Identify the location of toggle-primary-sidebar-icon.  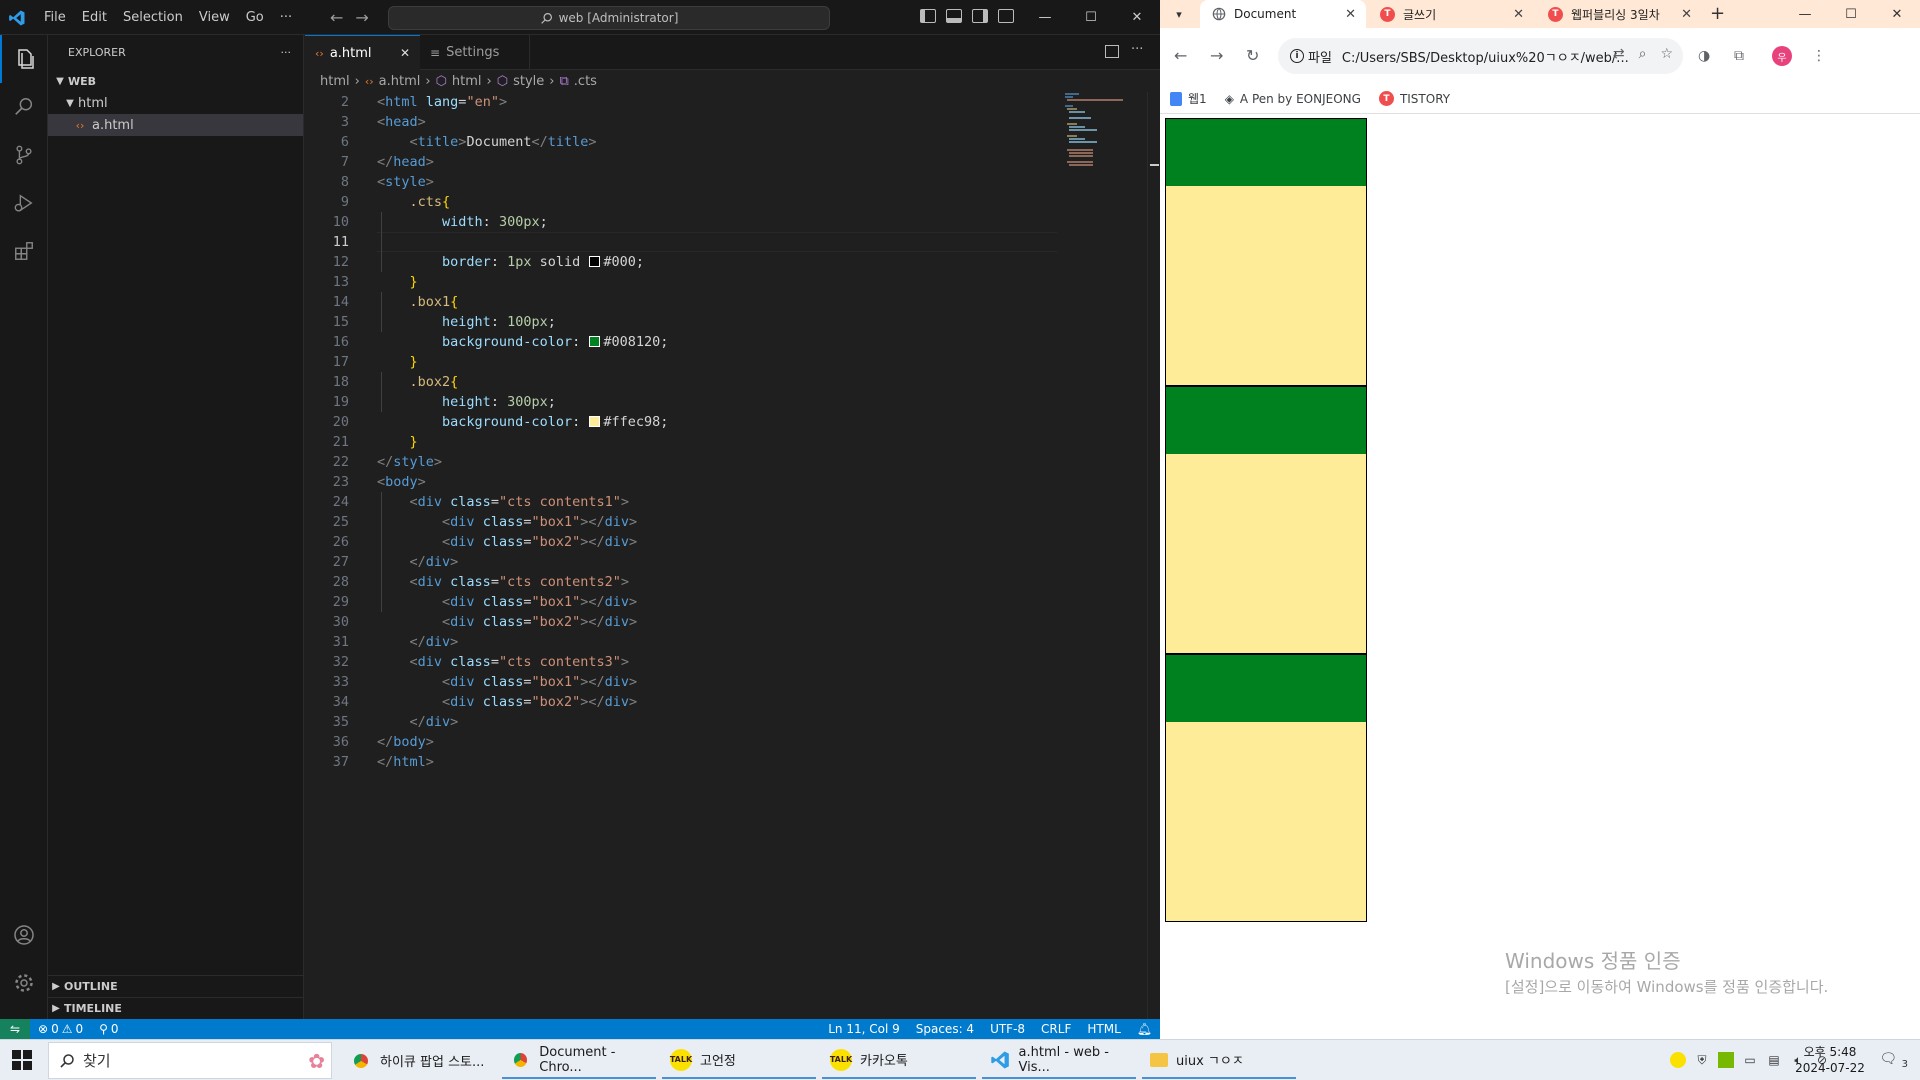
(928, 16).